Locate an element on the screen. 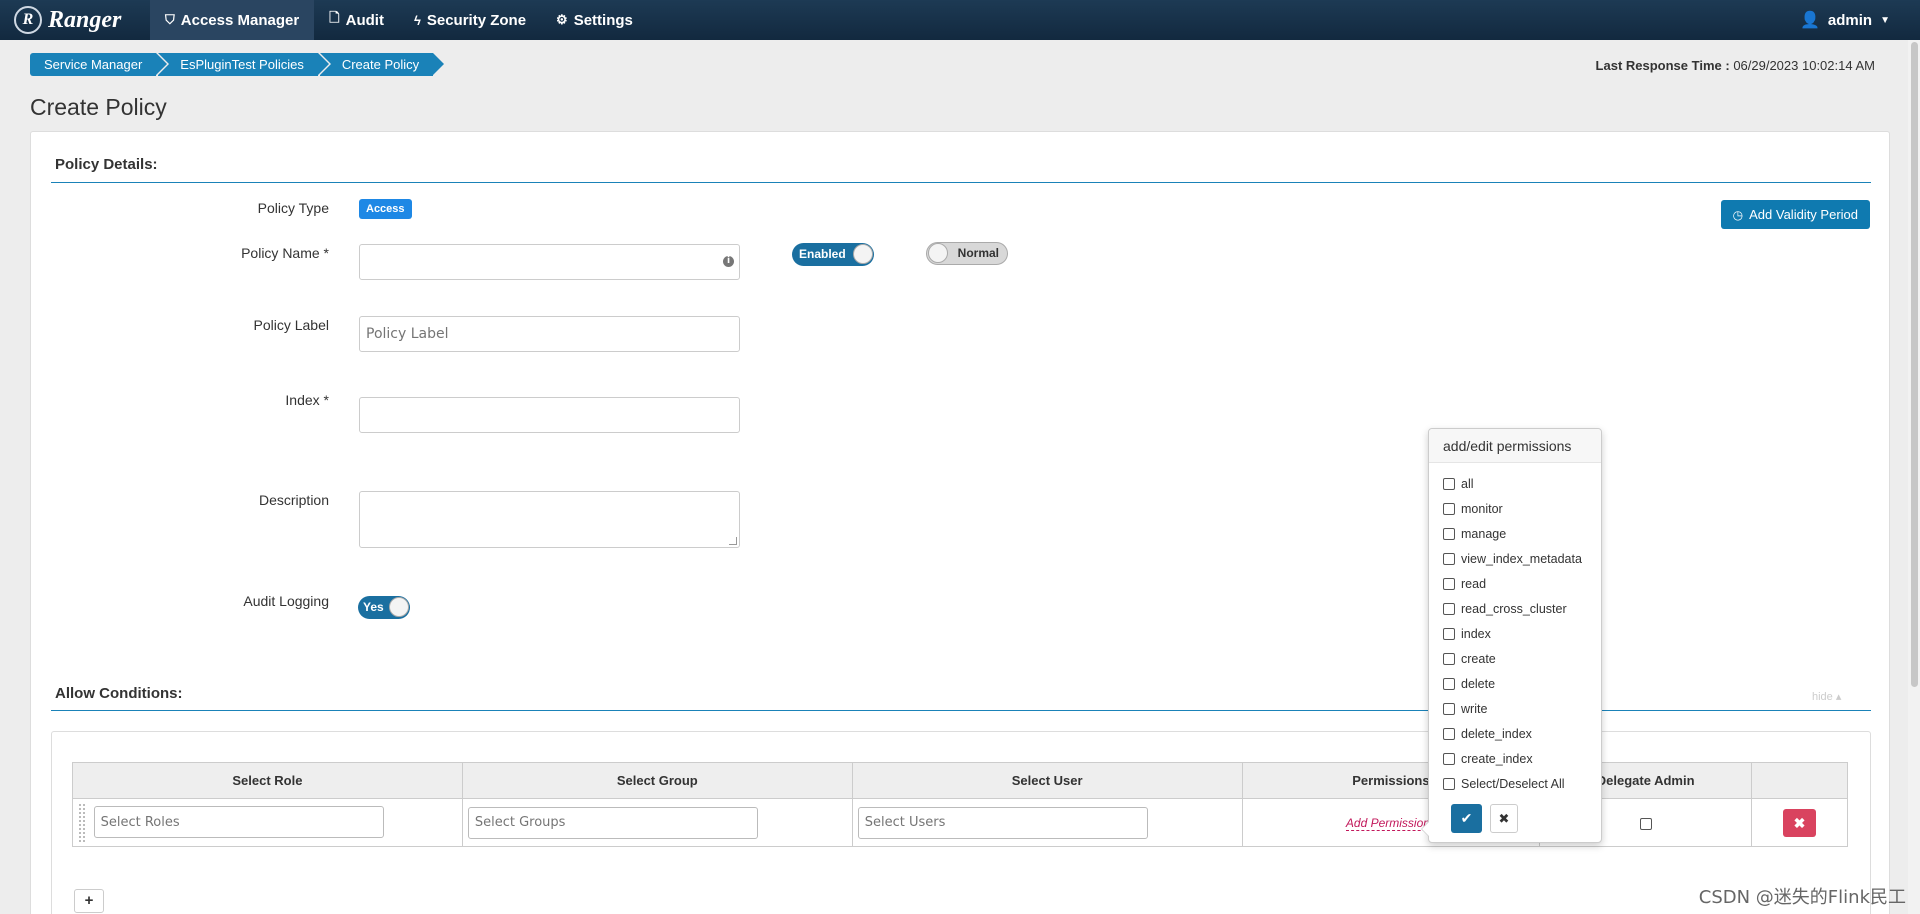 Image resolution: width=1920 pixels, height=914 pixels. user-menu: 👤 admin ▼ is located at coordinates (1845, 20).